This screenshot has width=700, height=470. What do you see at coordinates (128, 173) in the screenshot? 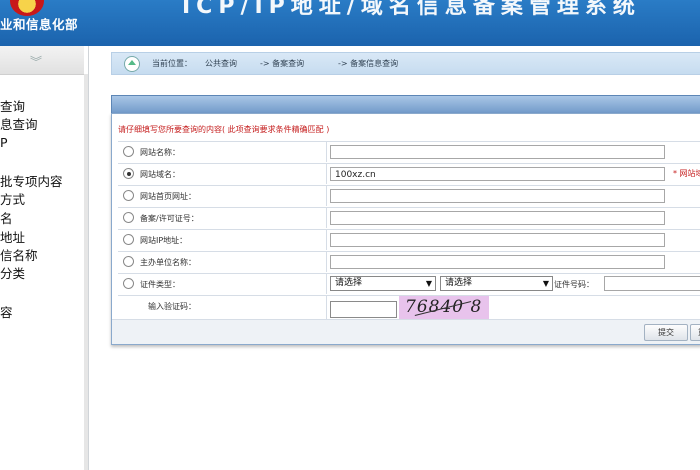
I see `radio-domain` at bounding box center [128, 173].